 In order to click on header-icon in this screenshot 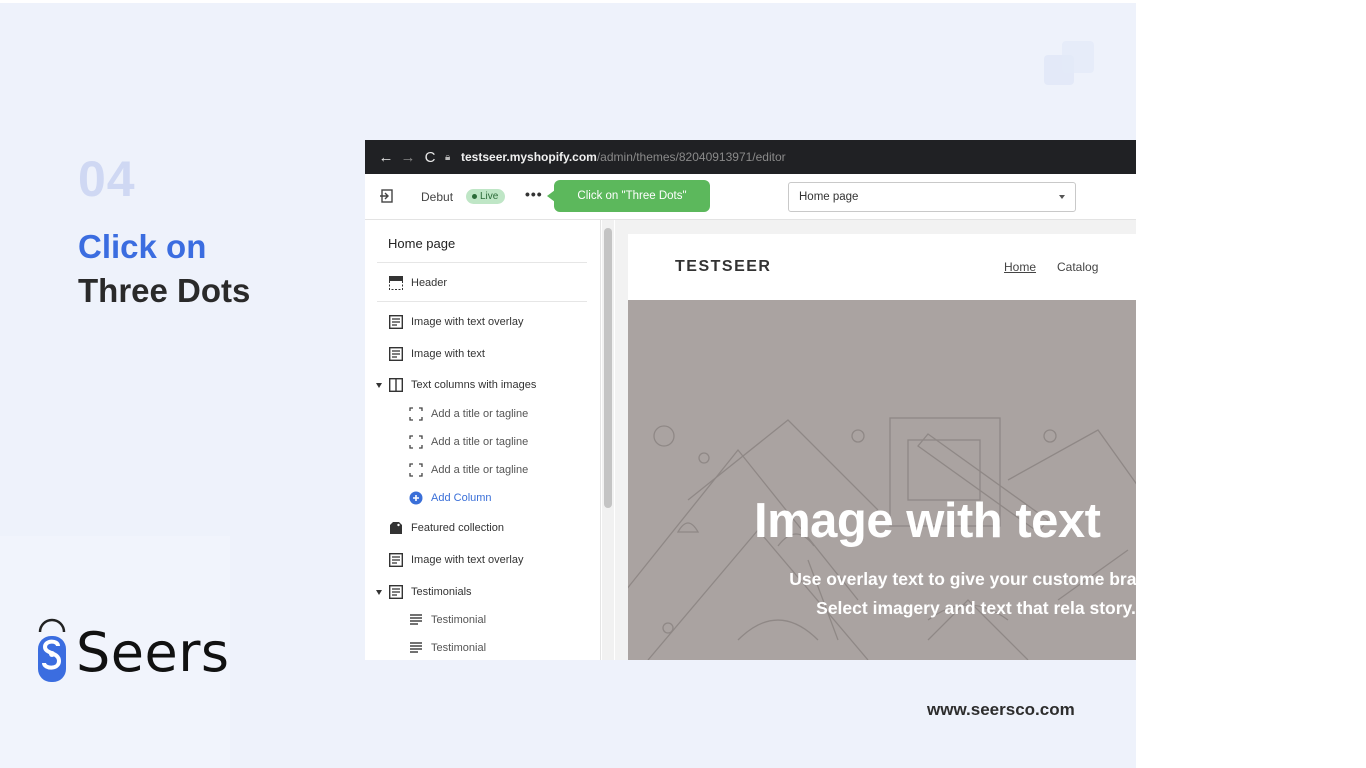, I will do `click(396, 283)`.